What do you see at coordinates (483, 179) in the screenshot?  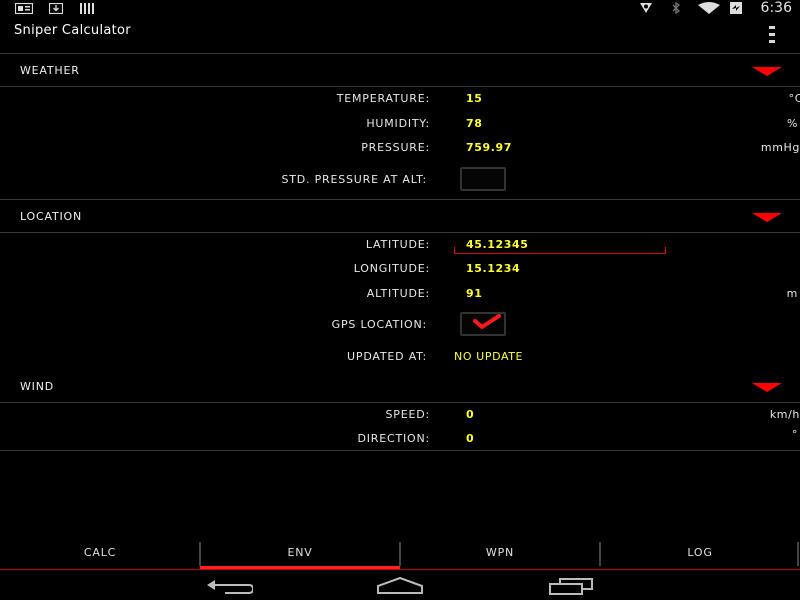 I see `std-pressure-checkbox` at bounding box center [483, 179].